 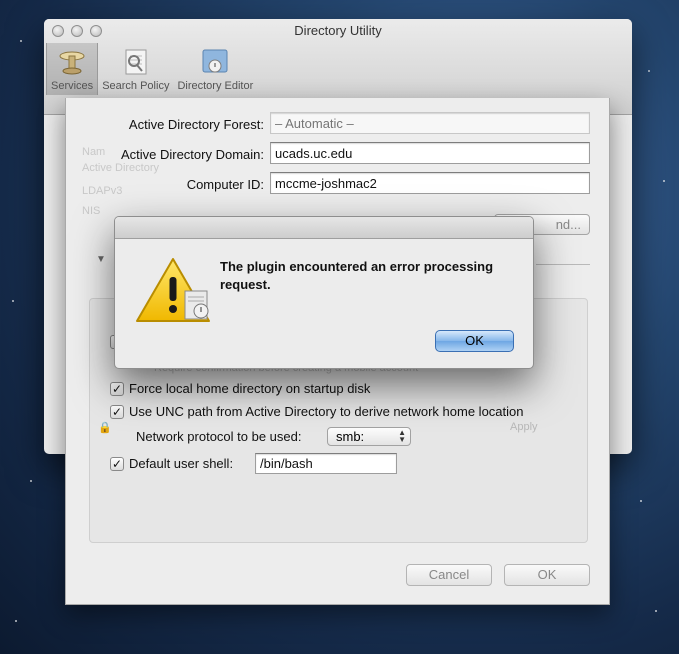 What do you see at coordinates (178, 291) in the screenshot?
I see `warning-icon` at bounding box center [178, 291].